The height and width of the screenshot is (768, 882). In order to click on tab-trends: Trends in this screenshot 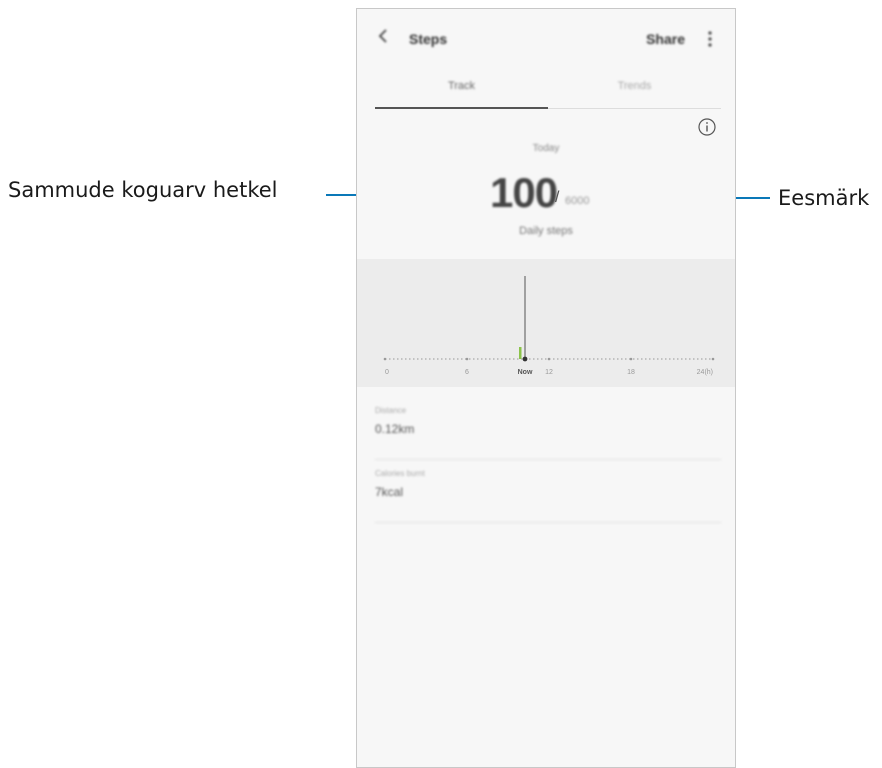, I will do `click(634, 90)`.